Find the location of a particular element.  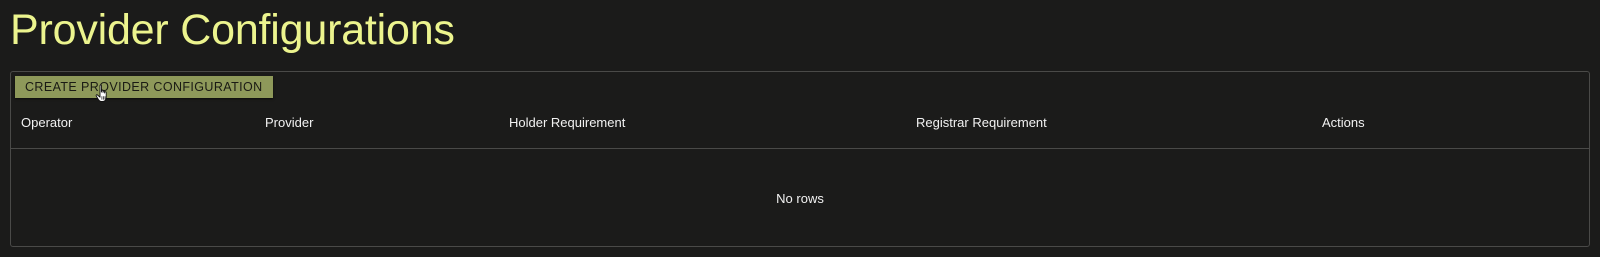

column-header-provider: Provider is located at coordinates (289, 129).